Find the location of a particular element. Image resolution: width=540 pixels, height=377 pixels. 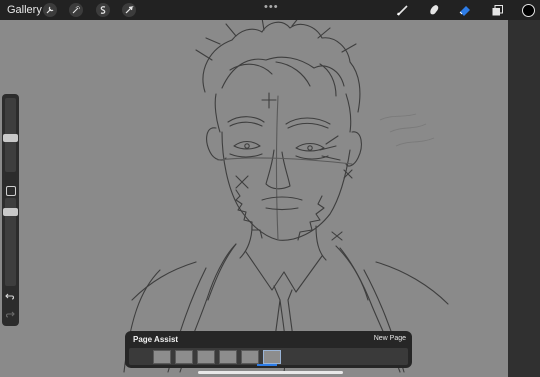

page-thumbnail-strip is located at coordinates (268, 356).